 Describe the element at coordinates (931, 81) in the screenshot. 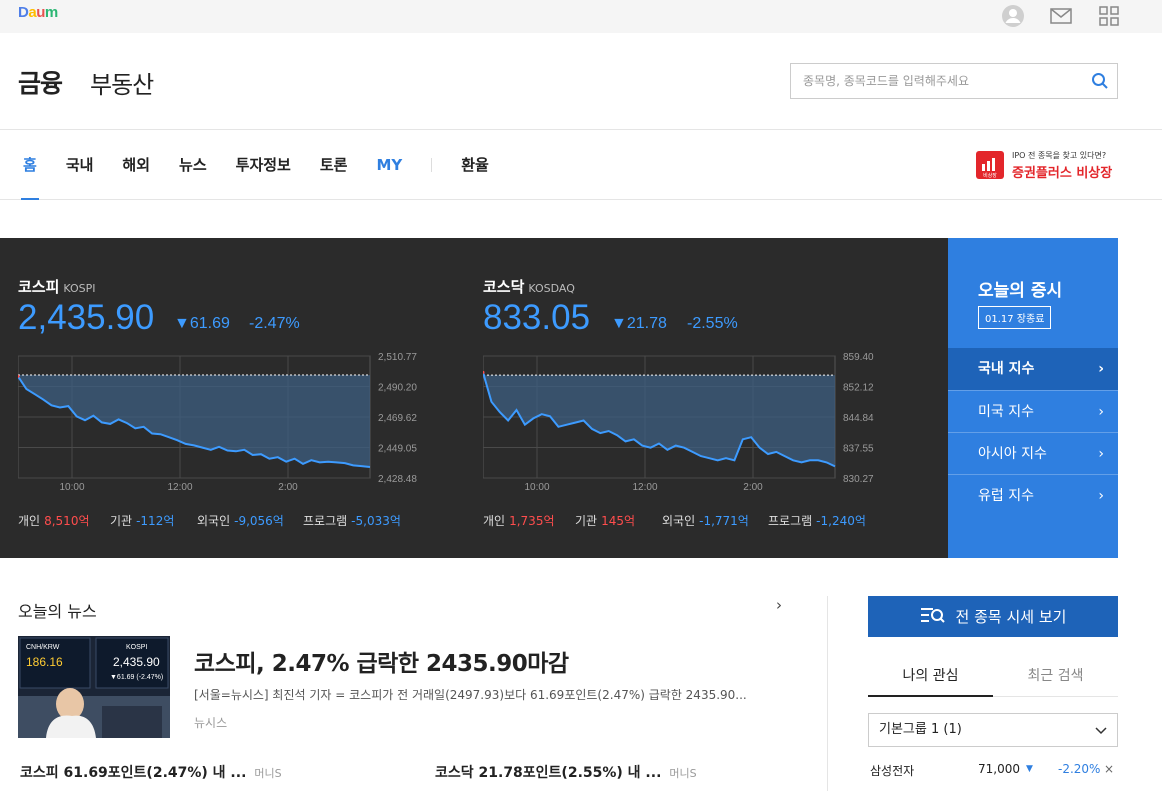

I see `search-input` at that location.